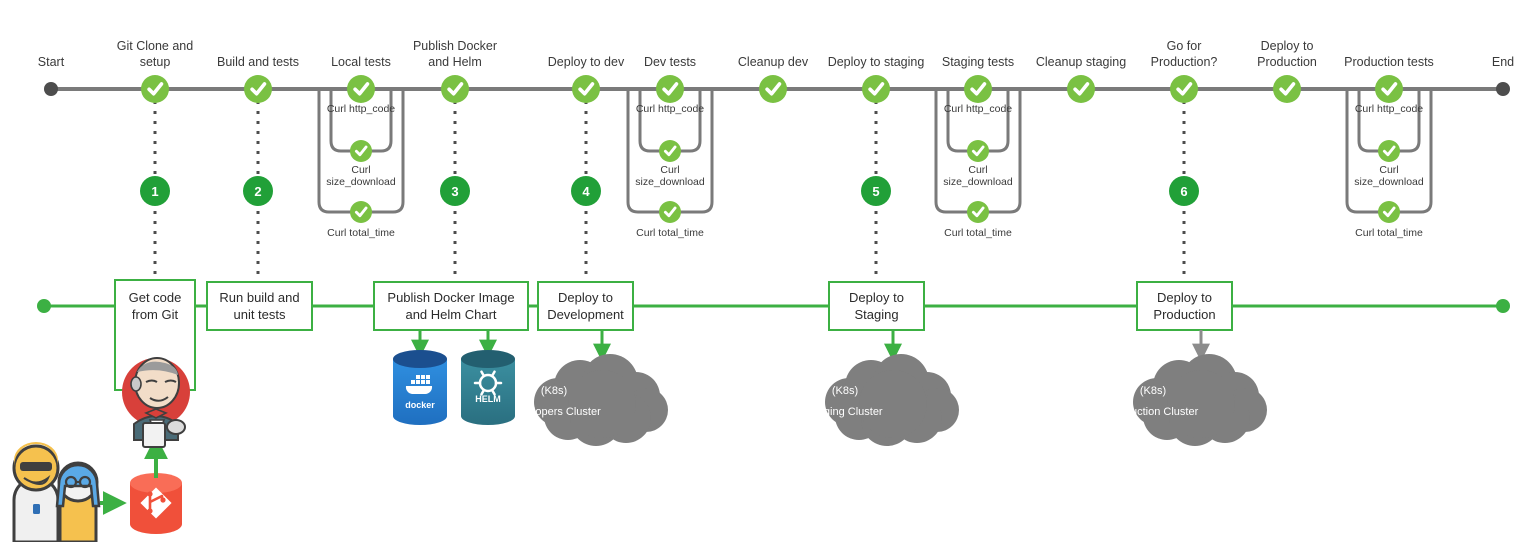 The width and height of the screenshot is (1536, 542). I want to click on jenkins-butler-icon, so click(156, 402).